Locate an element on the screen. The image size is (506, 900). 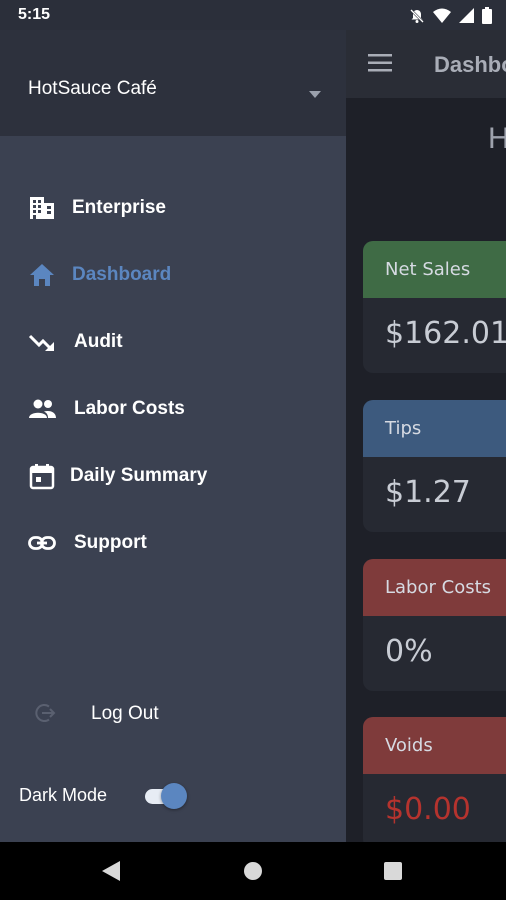
battery-icon is located at coordinates (487, 15).